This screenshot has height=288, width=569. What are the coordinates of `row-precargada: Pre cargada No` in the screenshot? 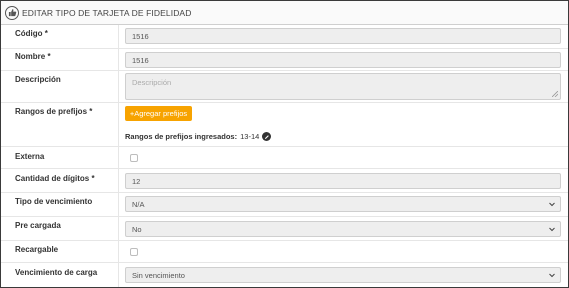 It's located at (284, 229).